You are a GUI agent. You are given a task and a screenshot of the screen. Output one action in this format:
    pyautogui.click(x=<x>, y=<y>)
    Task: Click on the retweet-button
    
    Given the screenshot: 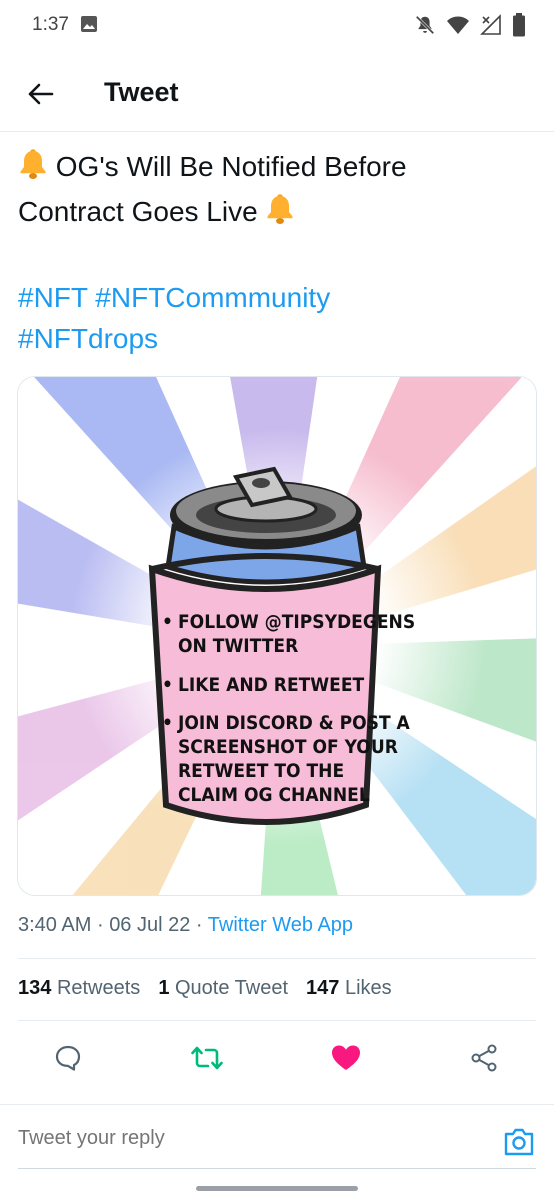 What is the action you would take?
    pyautogui.click(x=207, y=1058)
    